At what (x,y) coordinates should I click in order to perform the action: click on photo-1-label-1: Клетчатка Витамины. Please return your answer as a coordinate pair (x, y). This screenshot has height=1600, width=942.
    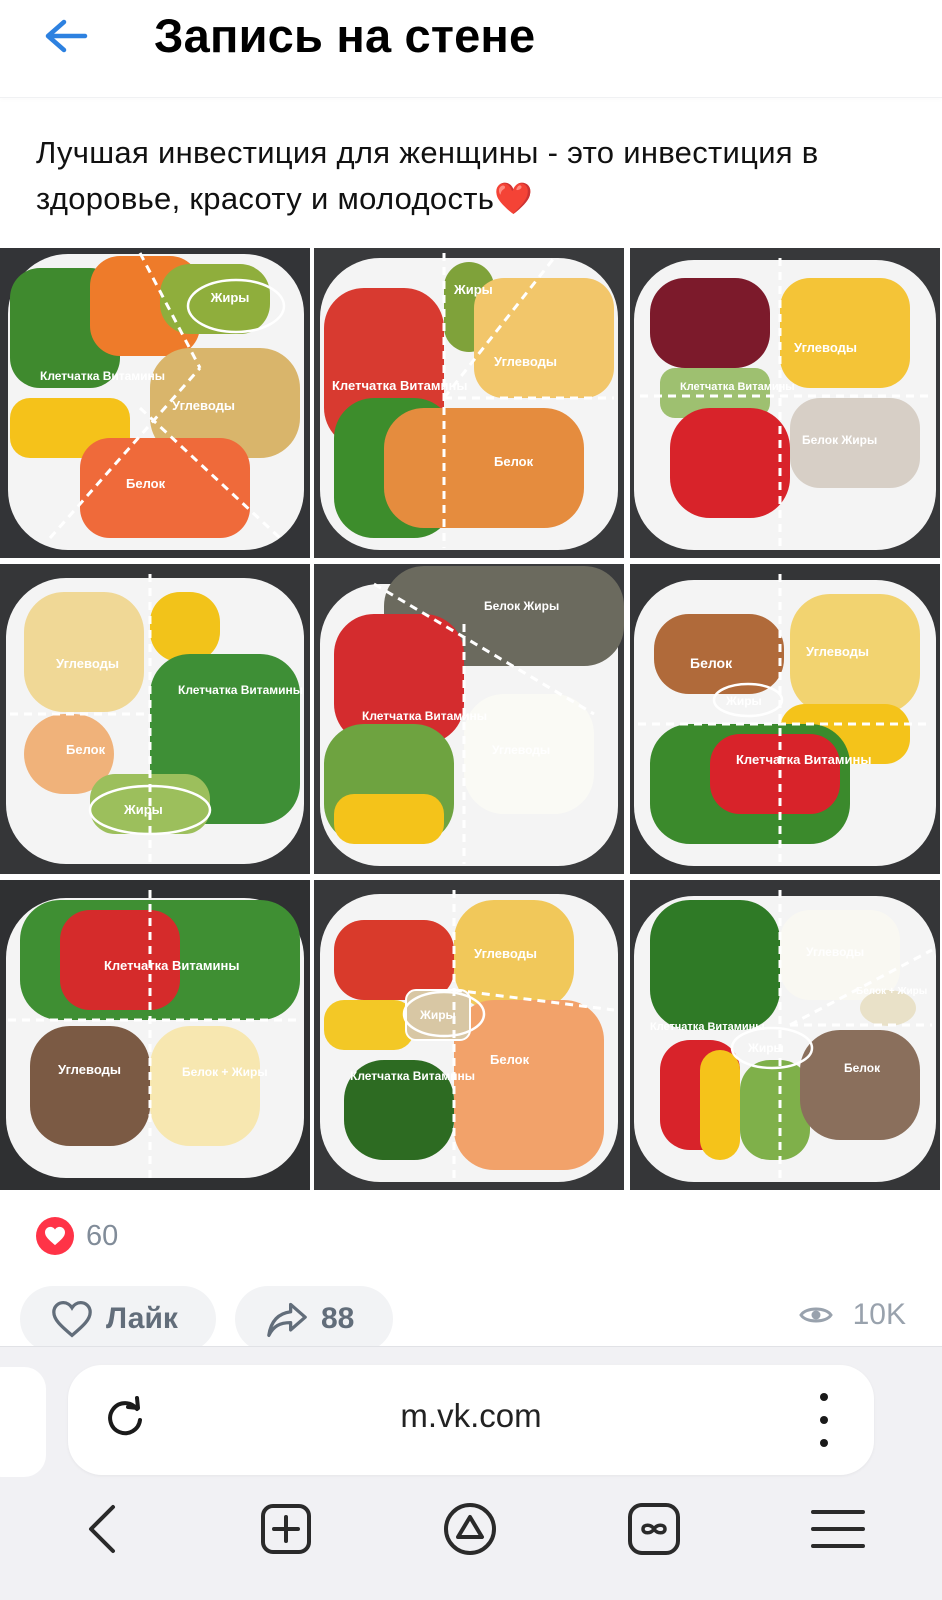
    Looking at the image, I should click on (102, 376).